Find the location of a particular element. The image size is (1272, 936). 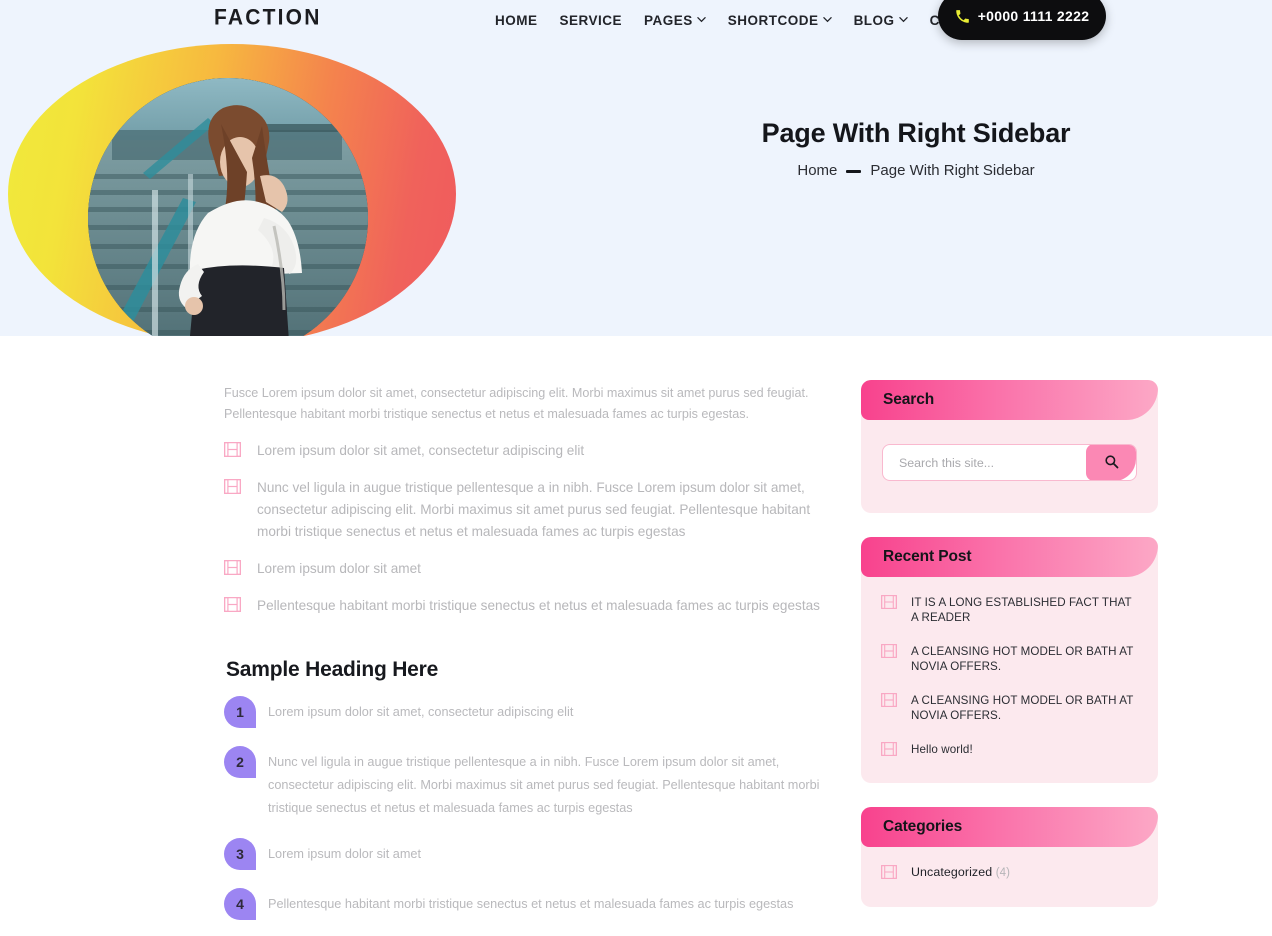

page-title: Page With Right Sidebar is located at coordinates (916, 133).